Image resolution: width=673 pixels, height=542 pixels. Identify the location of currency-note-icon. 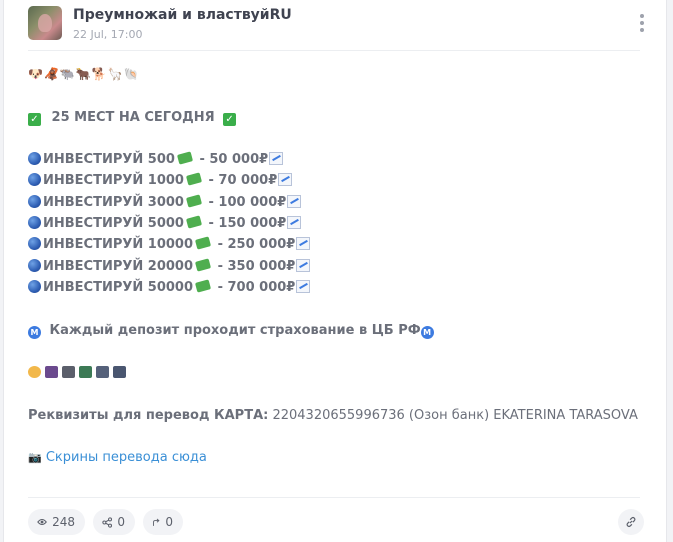
(51, 372).